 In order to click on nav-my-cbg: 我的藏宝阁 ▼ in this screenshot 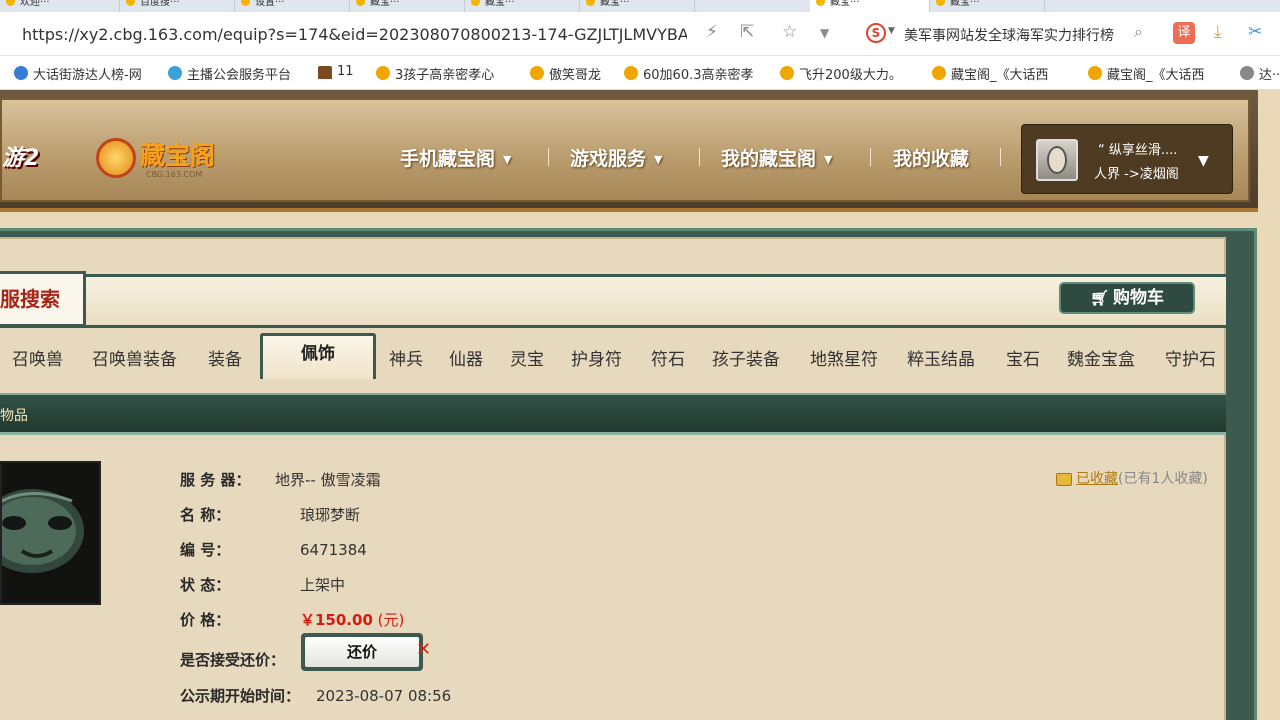, I will do `click(776, 157)`.